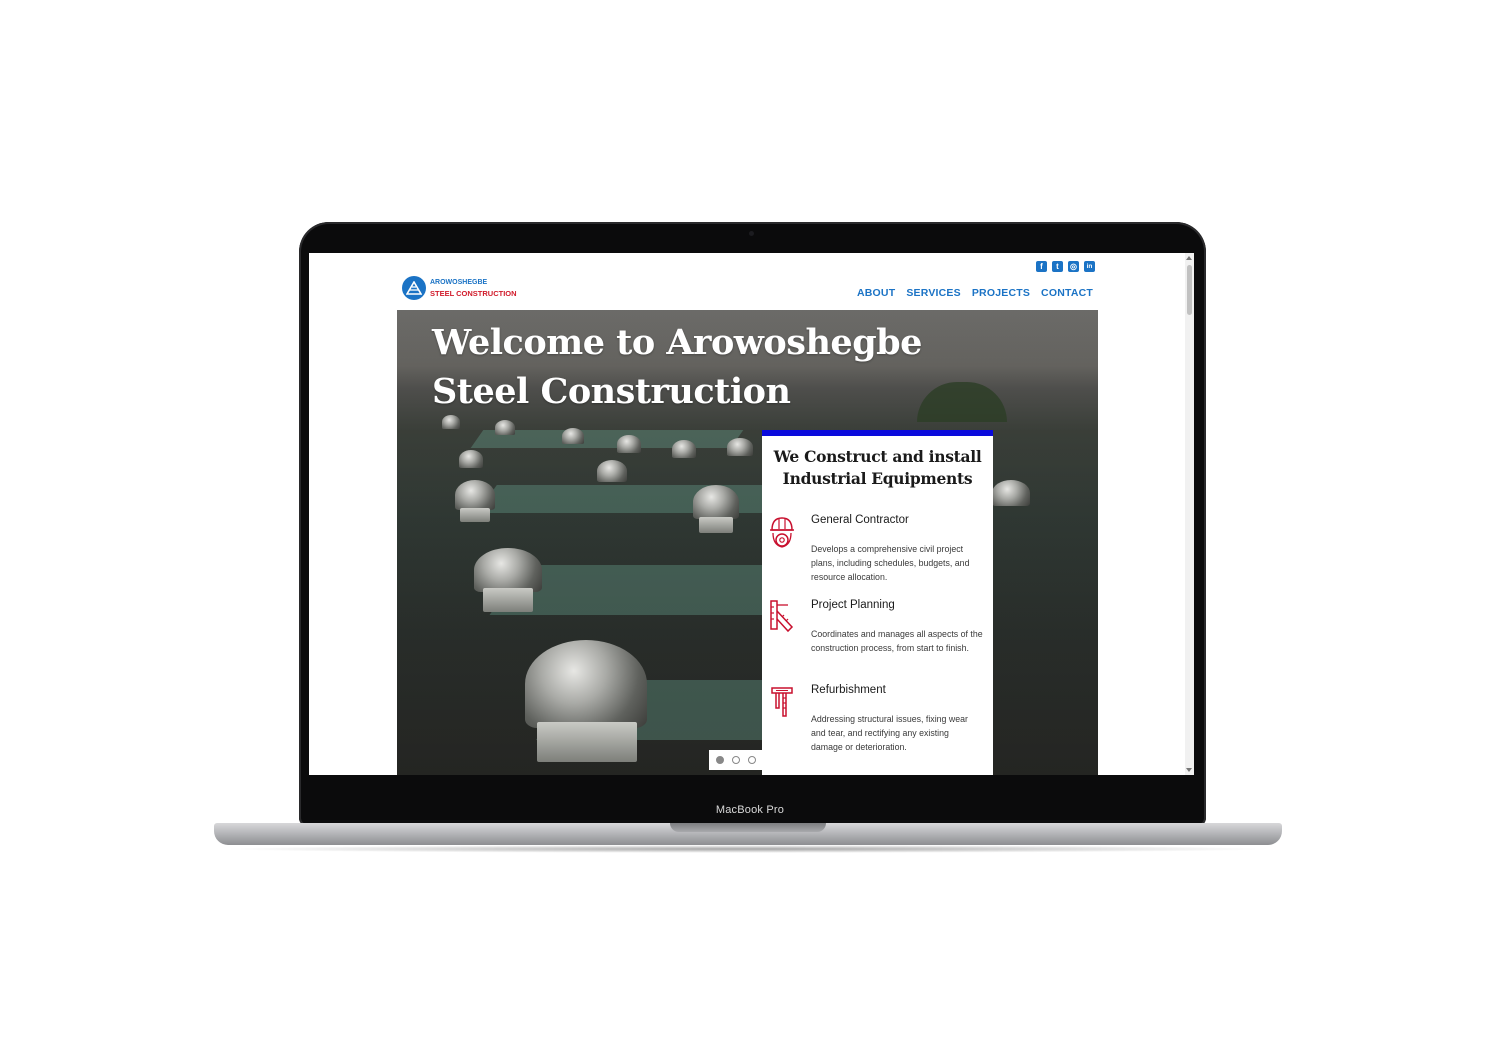  I want to click on scroll-thumb, so click(1189, 290).